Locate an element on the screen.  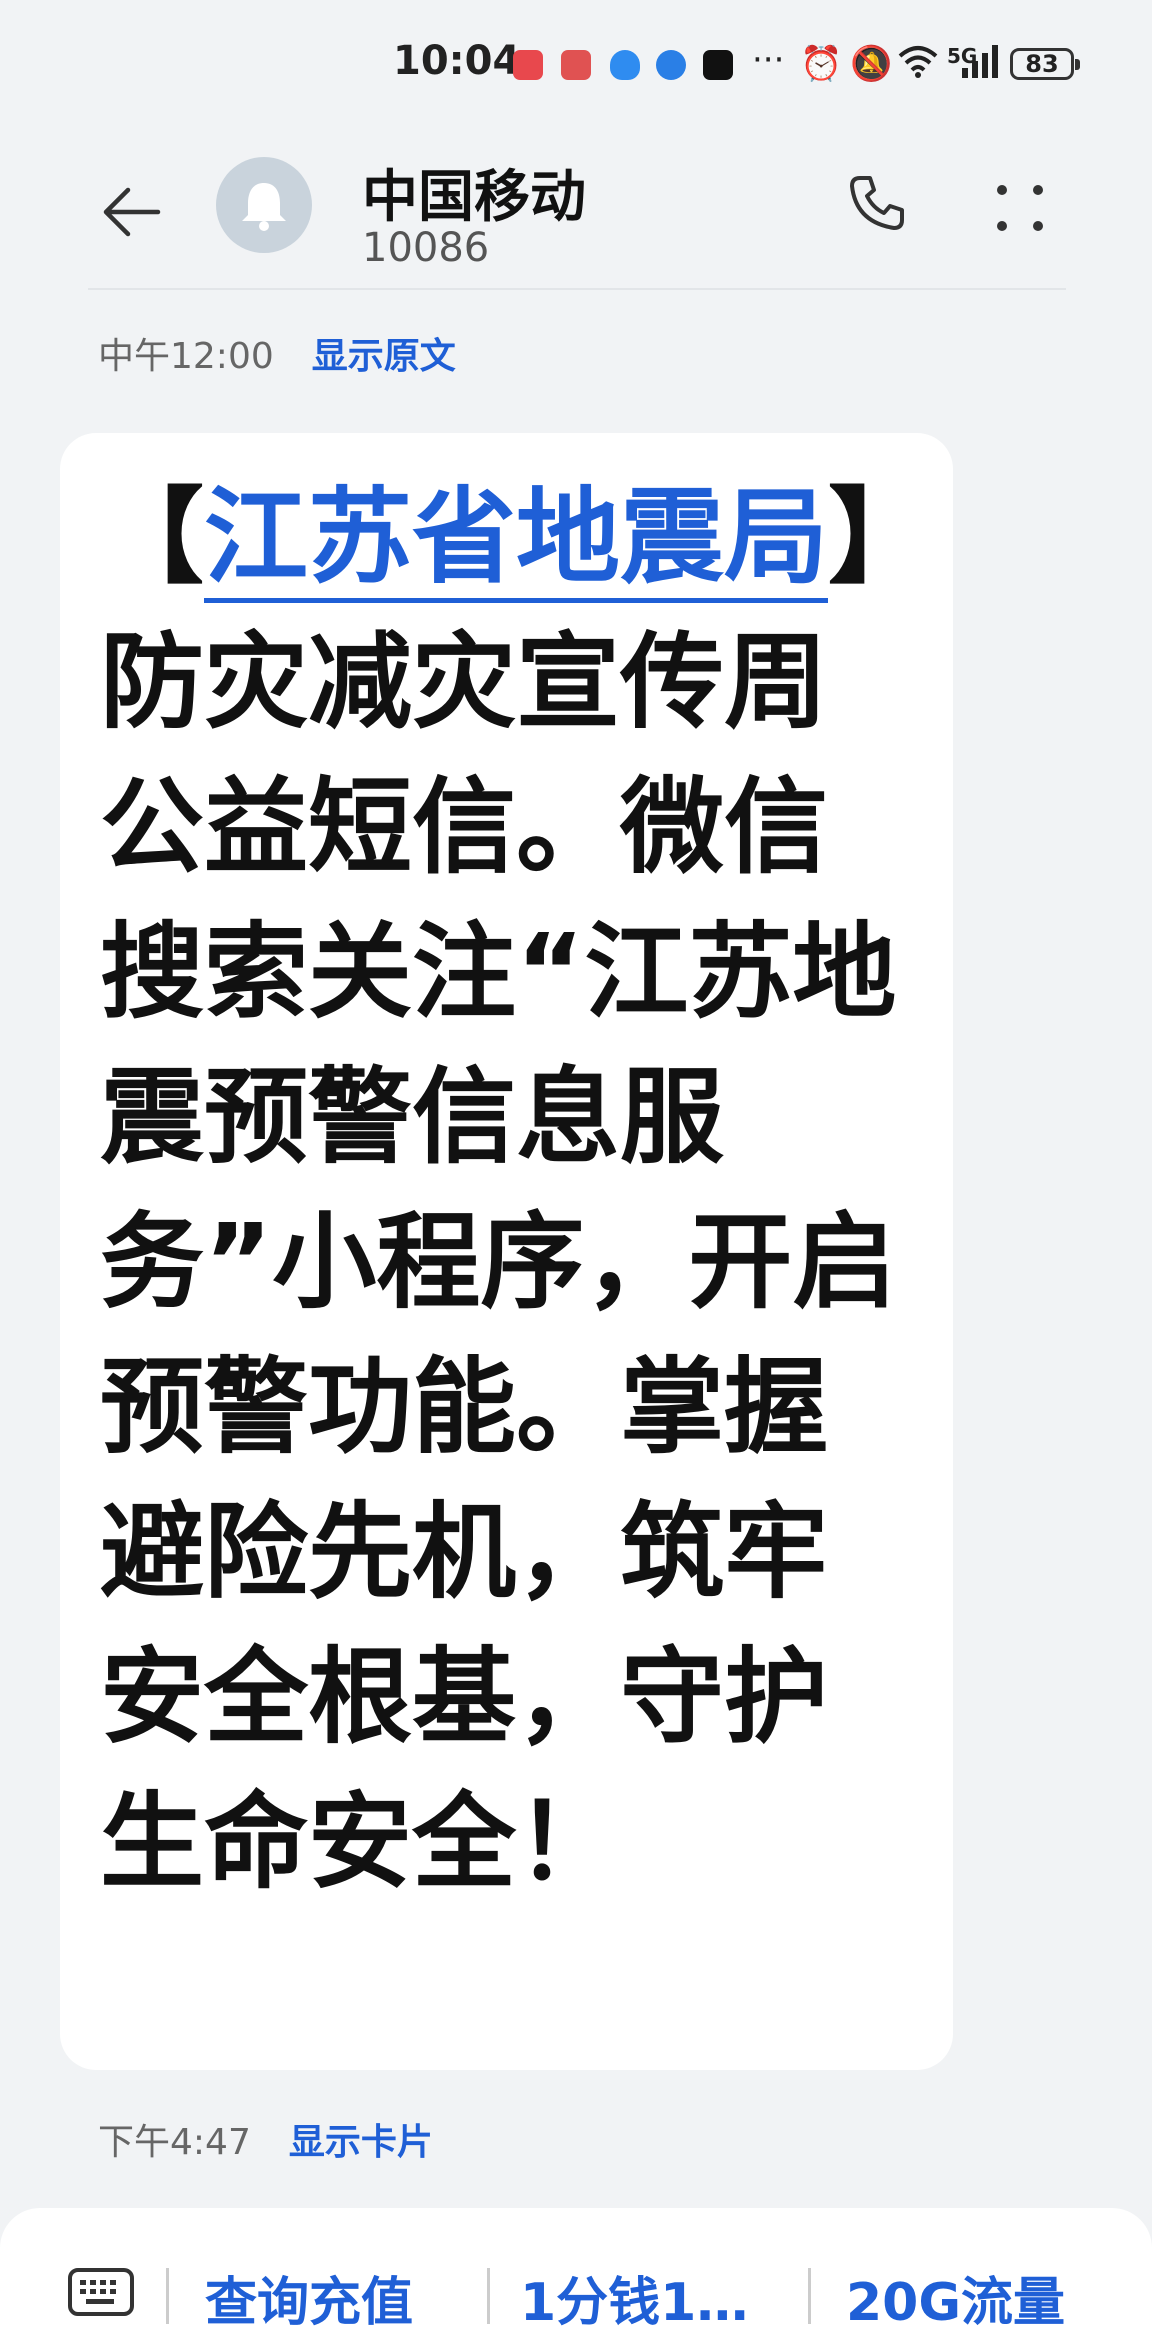
more-notifications-icon: ··· is located at coordinates (768, 60).